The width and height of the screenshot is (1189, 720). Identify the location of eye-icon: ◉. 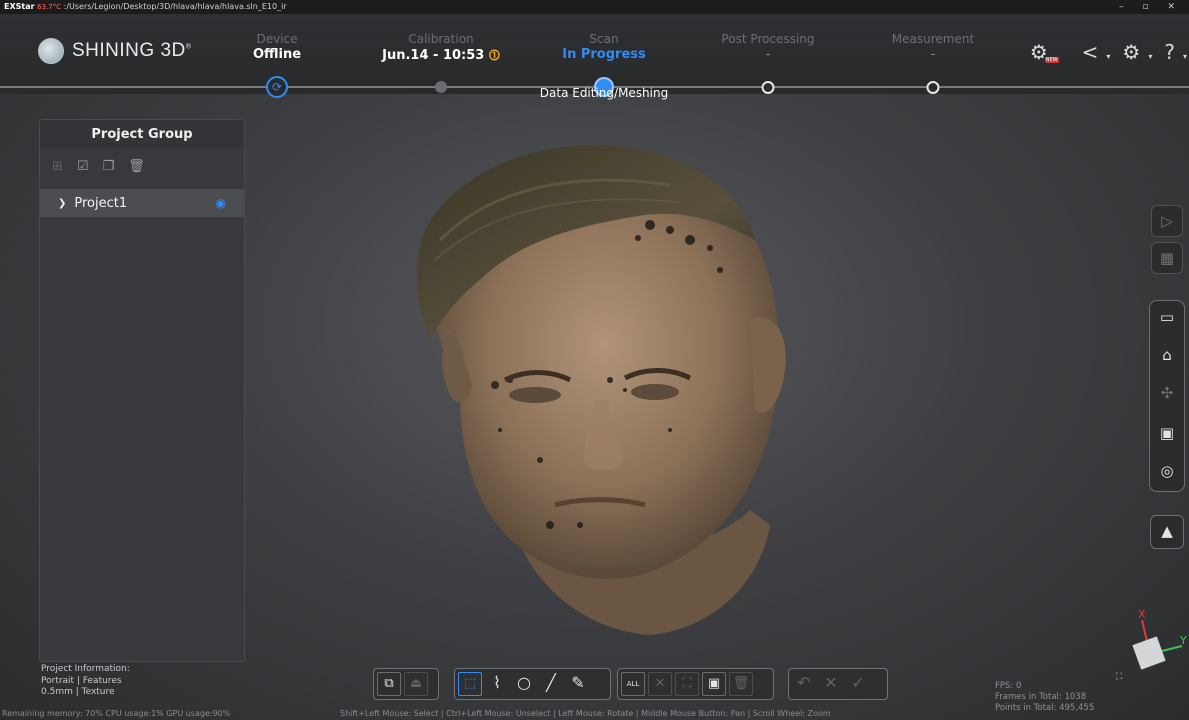
(221, 203).